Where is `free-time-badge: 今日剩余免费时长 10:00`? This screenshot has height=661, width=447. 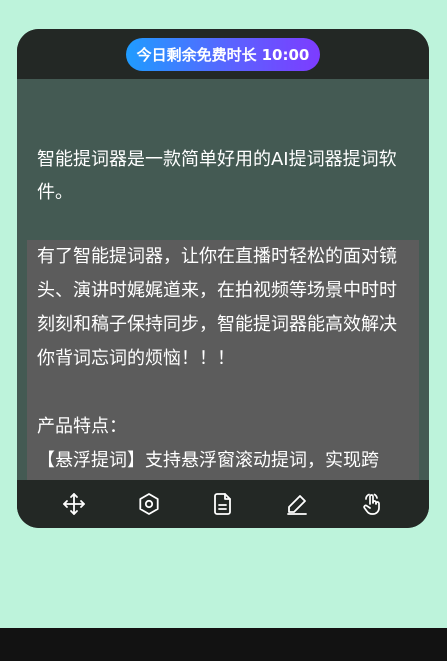 free-time-badge: 今日剩余免费时长 10:00 is located at coordinates (223, 54).